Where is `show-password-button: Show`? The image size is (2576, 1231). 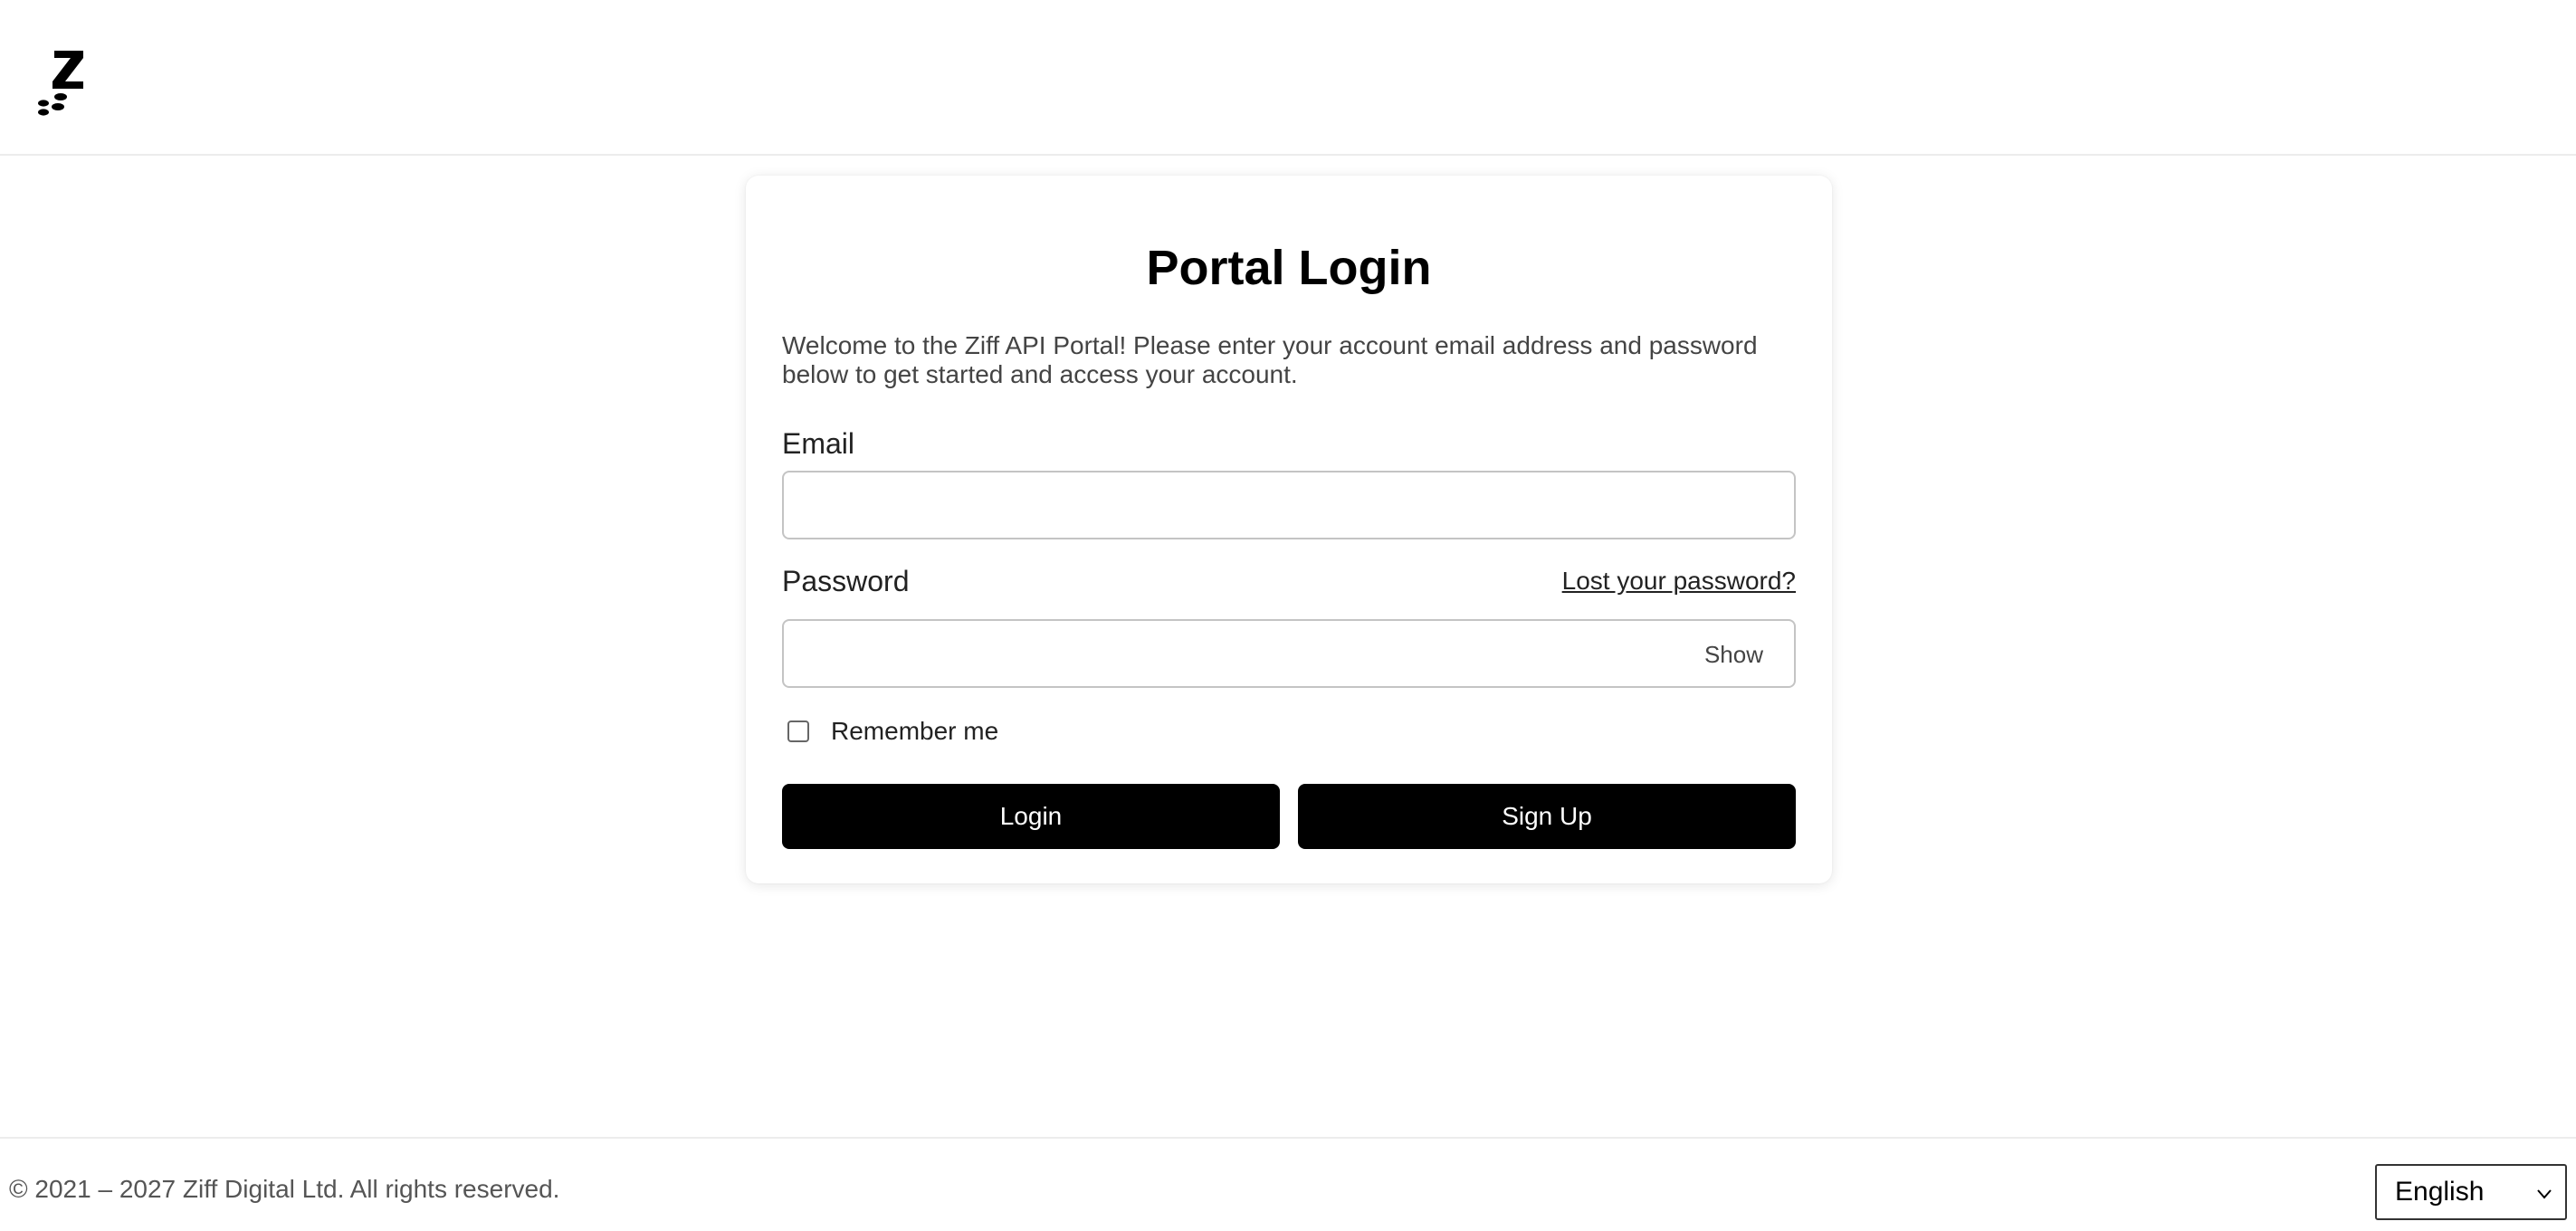
show-password-button: Show is located at coordinates (1733, 655).